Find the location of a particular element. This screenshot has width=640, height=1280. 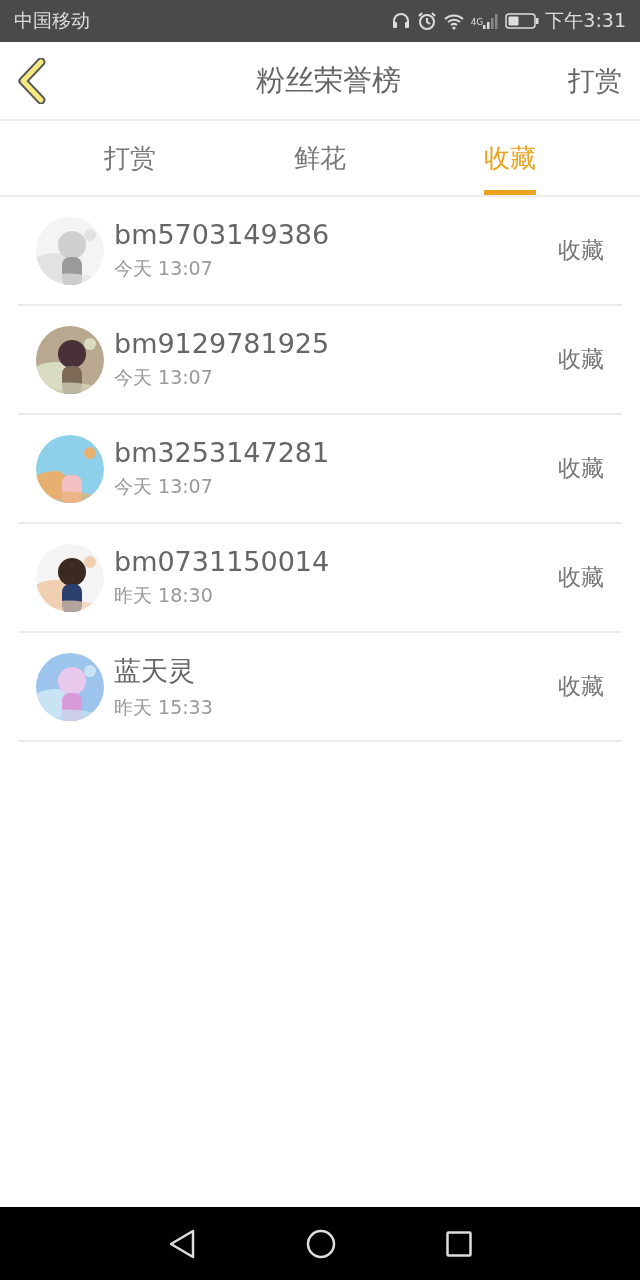

reward-button: 打赏 is located at coordinates (591, 80).